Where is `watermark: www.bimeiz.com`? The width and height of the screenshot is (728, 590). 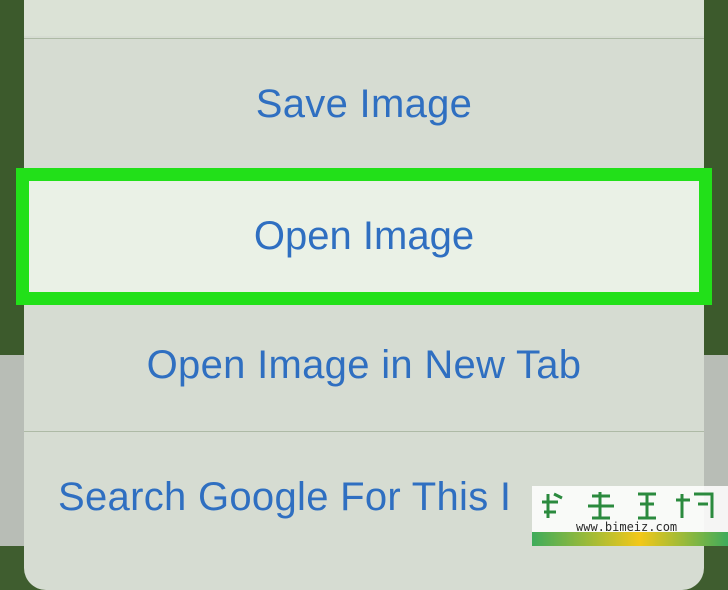
watermark: www.bimeiz.com is located at coordinates (630, 516).